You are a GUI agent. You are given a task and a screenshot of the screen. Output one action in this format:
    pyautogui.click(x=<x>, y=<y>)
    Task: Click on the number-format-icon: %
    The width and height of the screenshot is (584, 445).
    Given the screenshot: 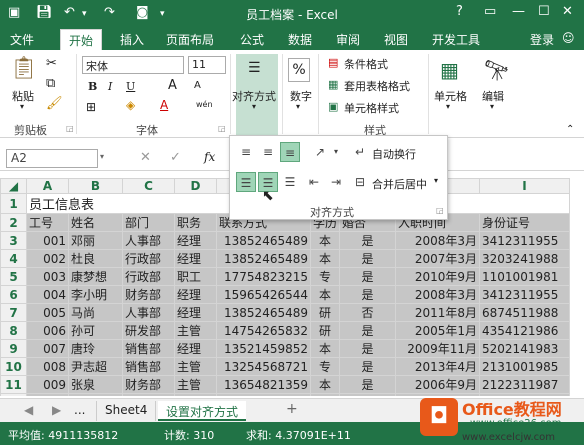 What is the action you would take?
    pyautogui.click(x=299, y=70)
    